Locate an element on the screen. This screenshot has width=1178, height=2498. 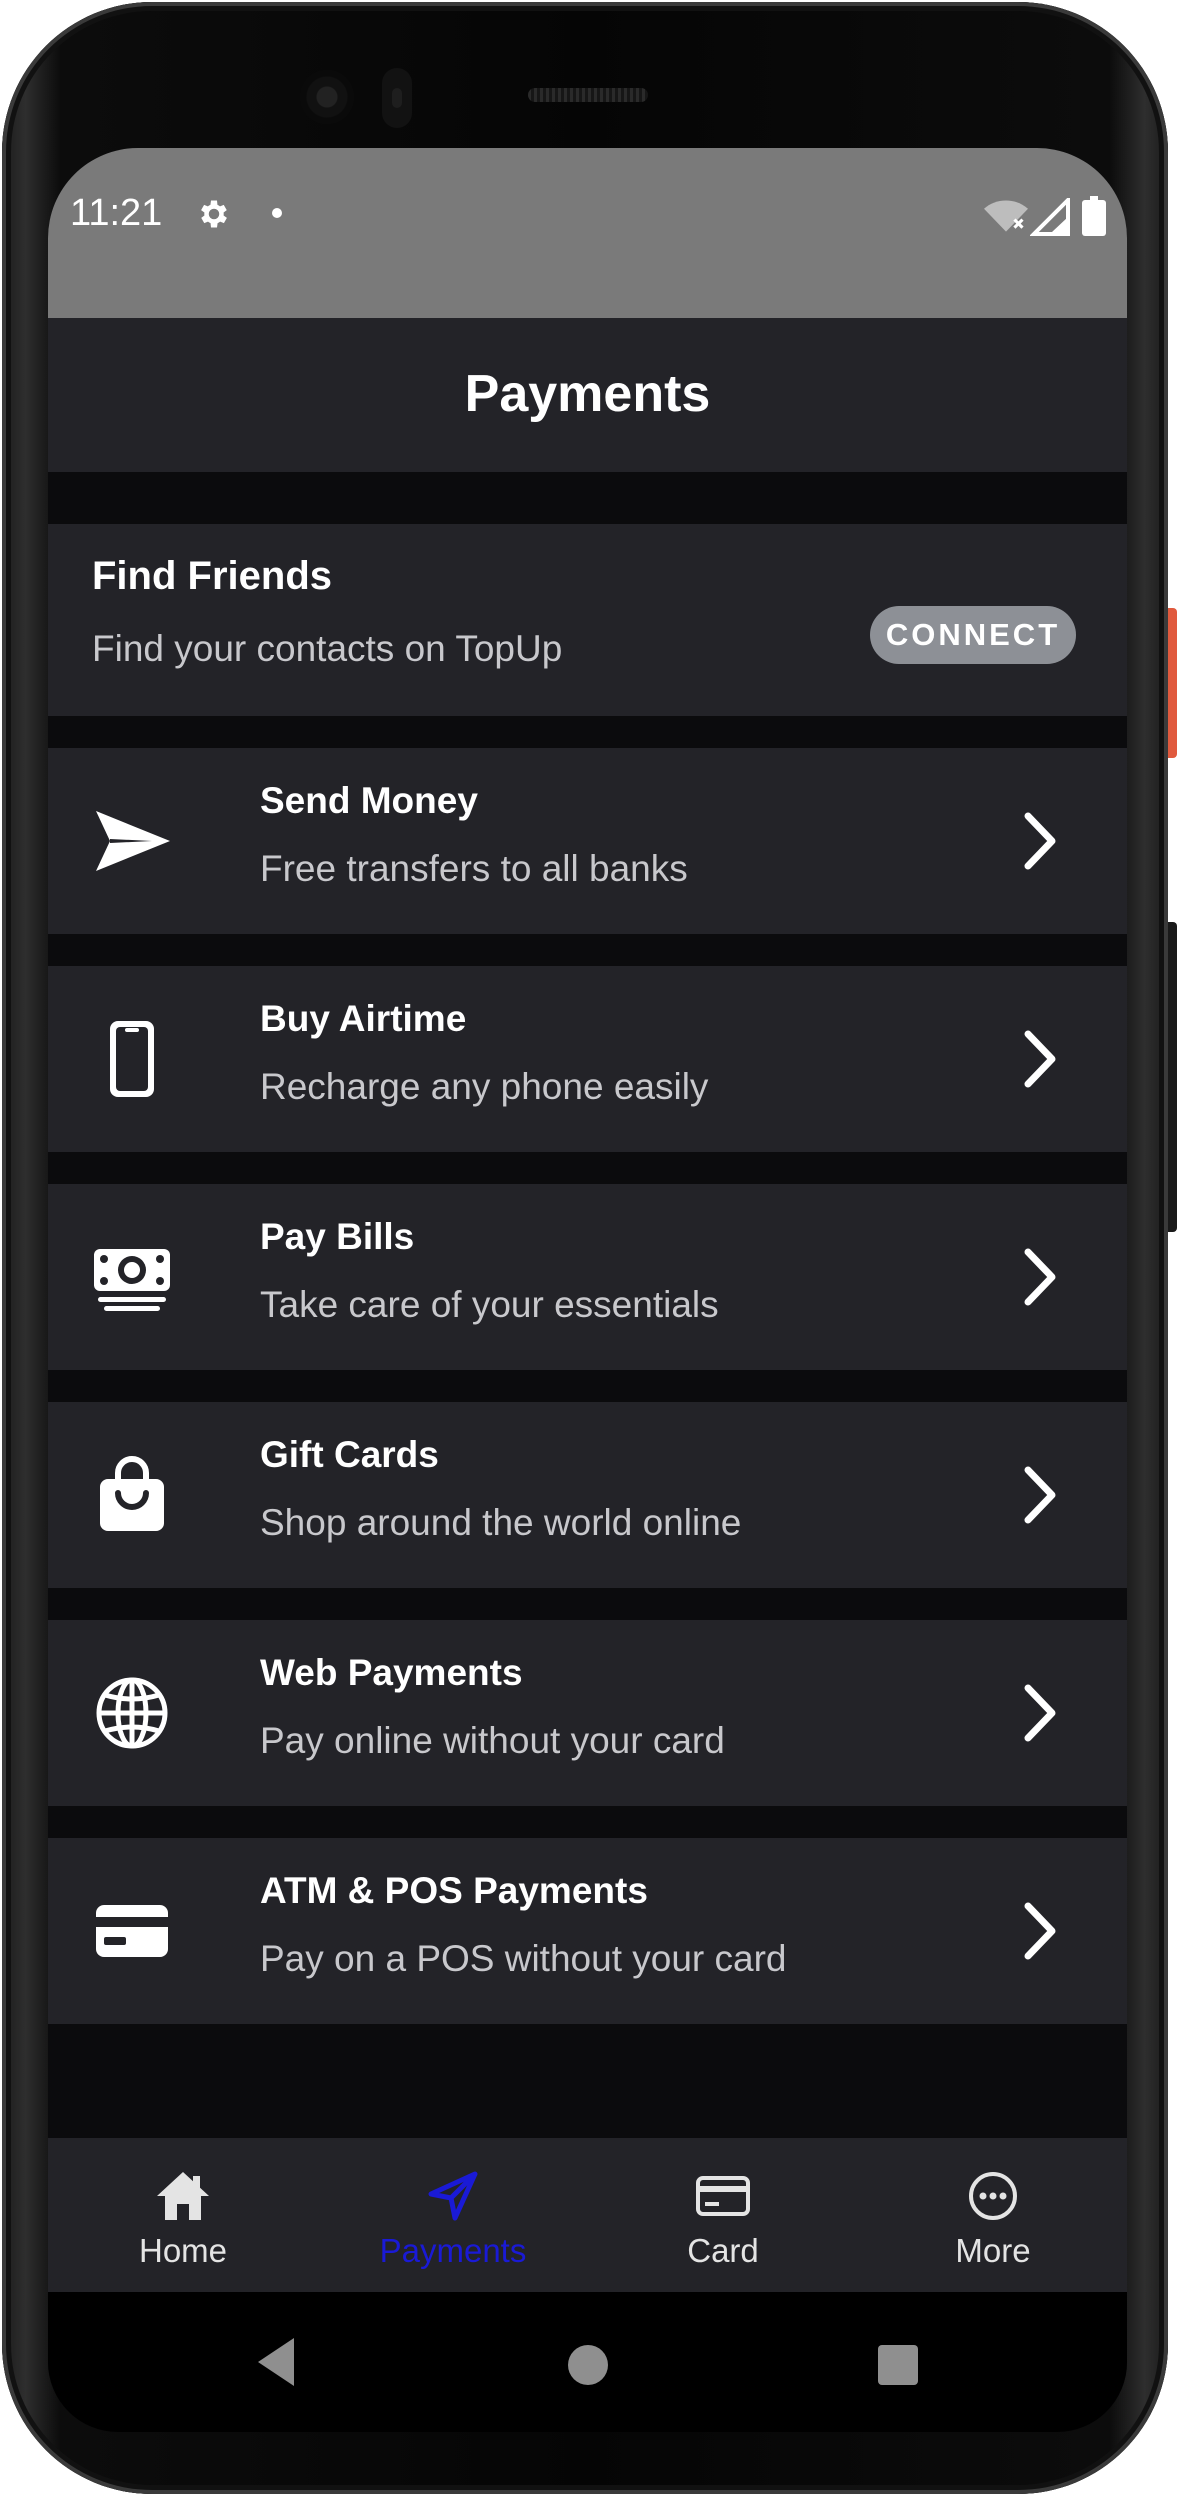
system-navigation-bar is located at coordinates (587, 2362).